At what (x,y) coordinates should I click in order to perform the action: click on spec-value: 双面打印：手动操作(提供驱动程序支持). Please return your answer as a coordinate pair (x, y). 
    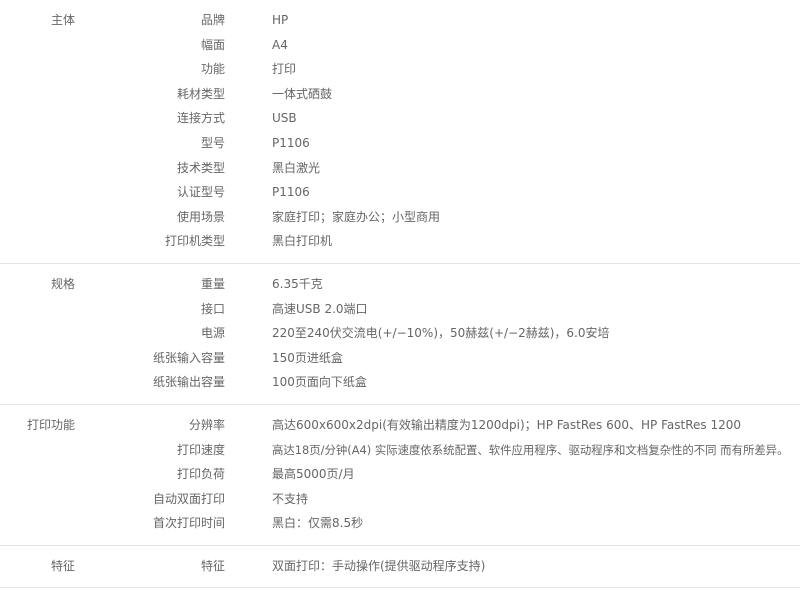
    Looking at the image, I should click on (379, 565).